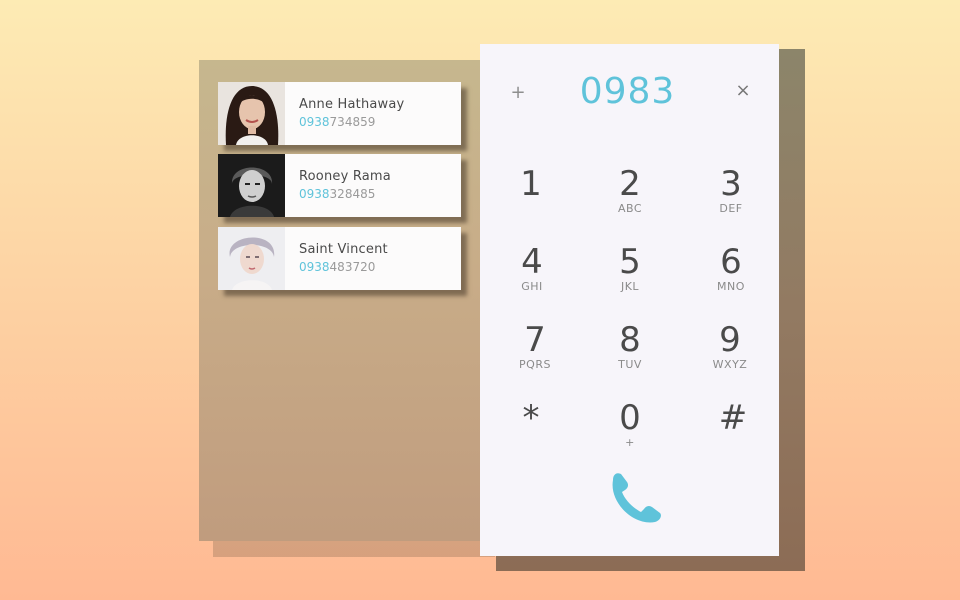  Describe the element at coordinates (535, 364) in the screenshot. I see `key-letters: PQRS` at that location.